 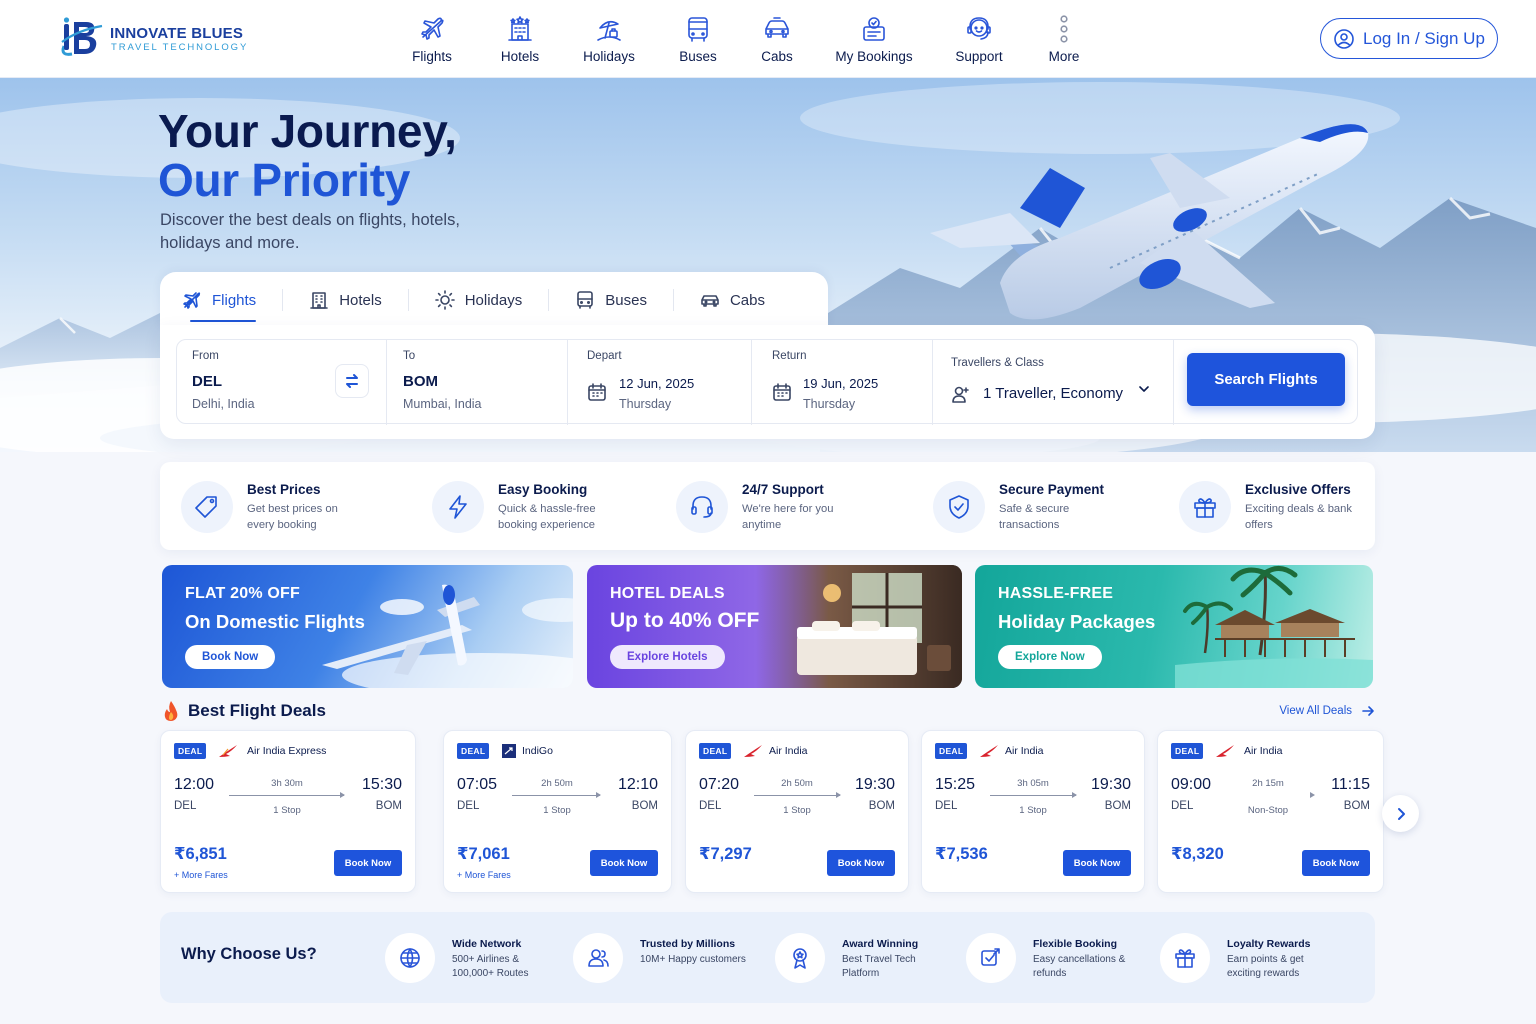 I want to click on hero-title-line1: Your Journey,, so click(x=307, y=131).